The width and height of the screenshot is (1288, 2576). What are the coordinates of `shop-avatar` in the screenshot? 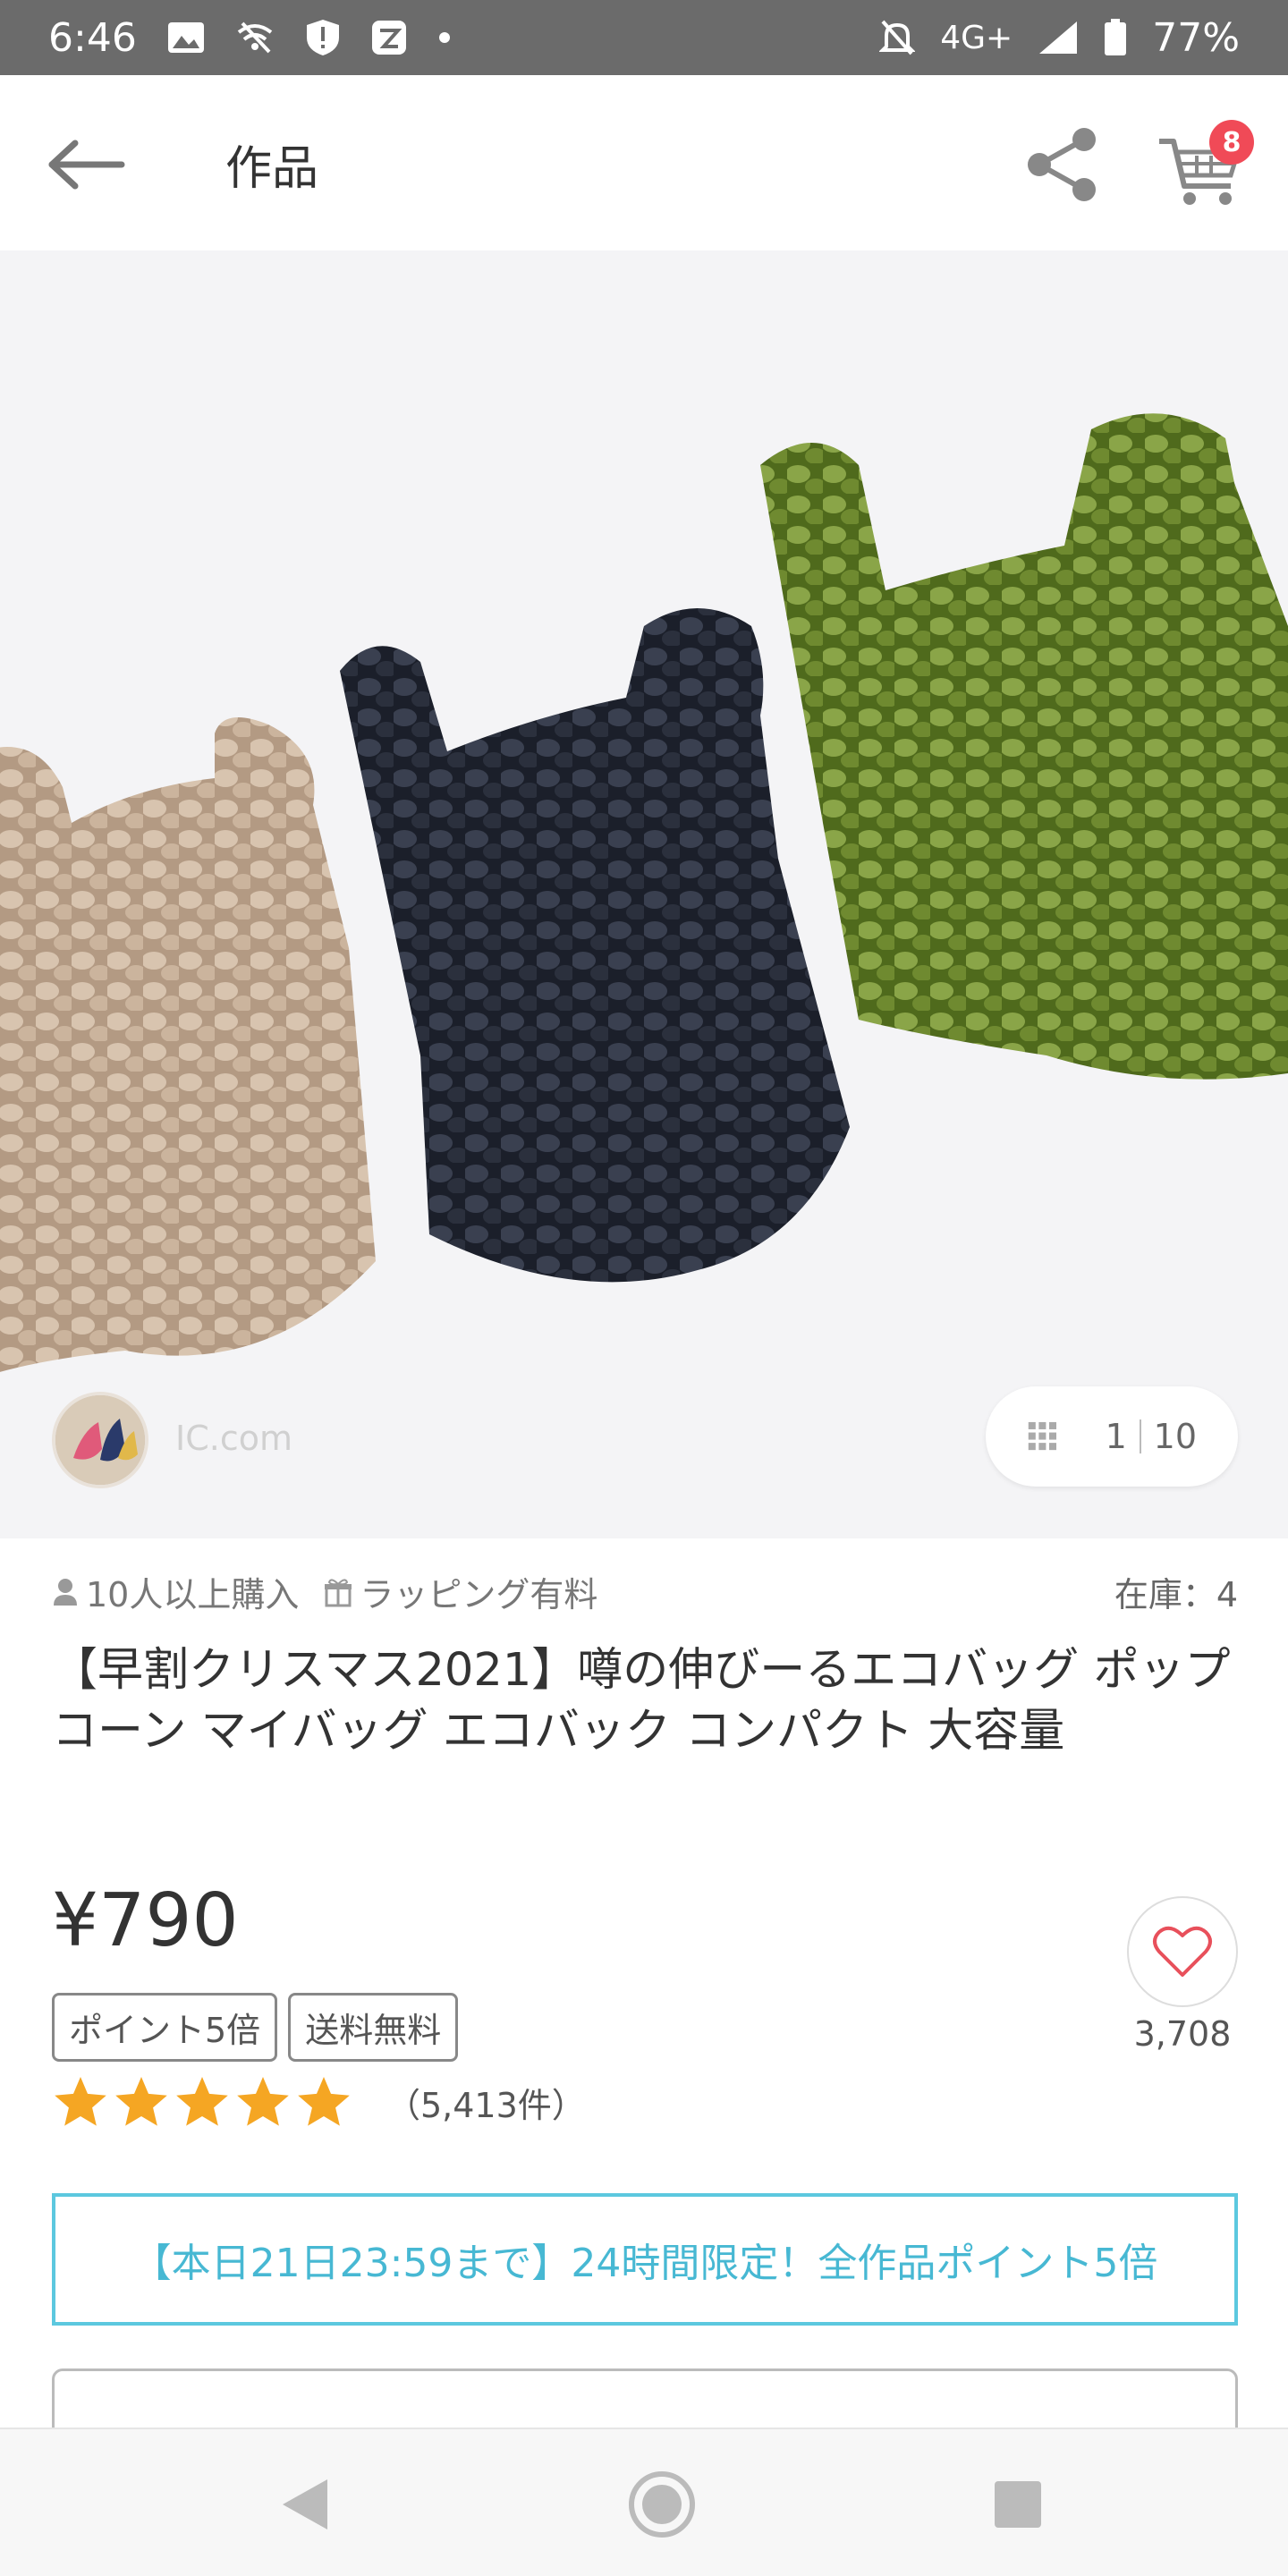 It's located at (100, 1440).